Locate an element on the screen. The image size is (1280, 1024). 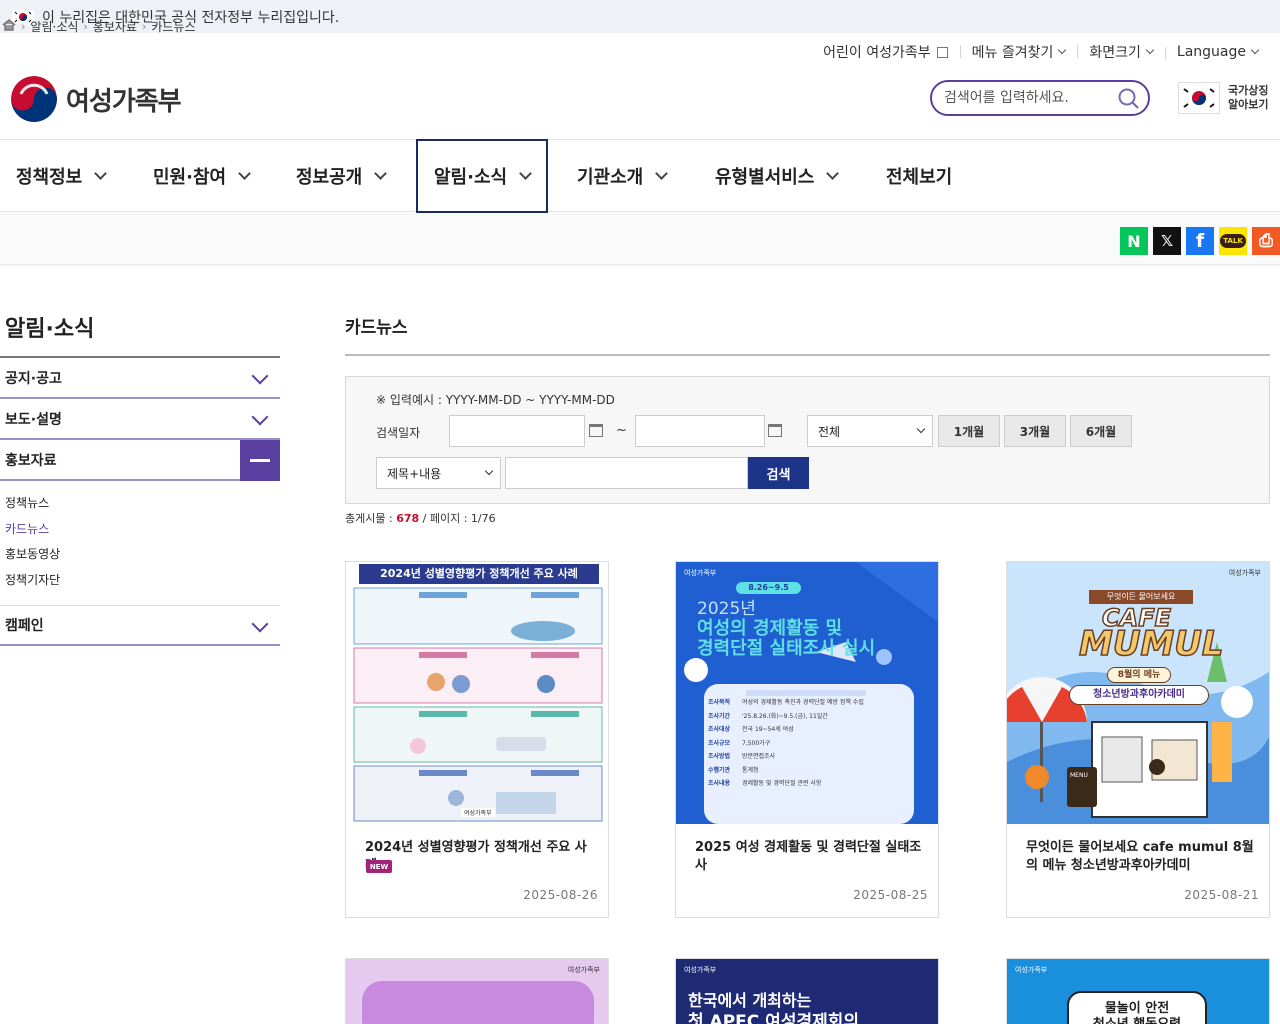
card-item: 여성가족부 한국에서 개최하는 첫 APEC 여성경제회의 is located at coordinates (807, 991).